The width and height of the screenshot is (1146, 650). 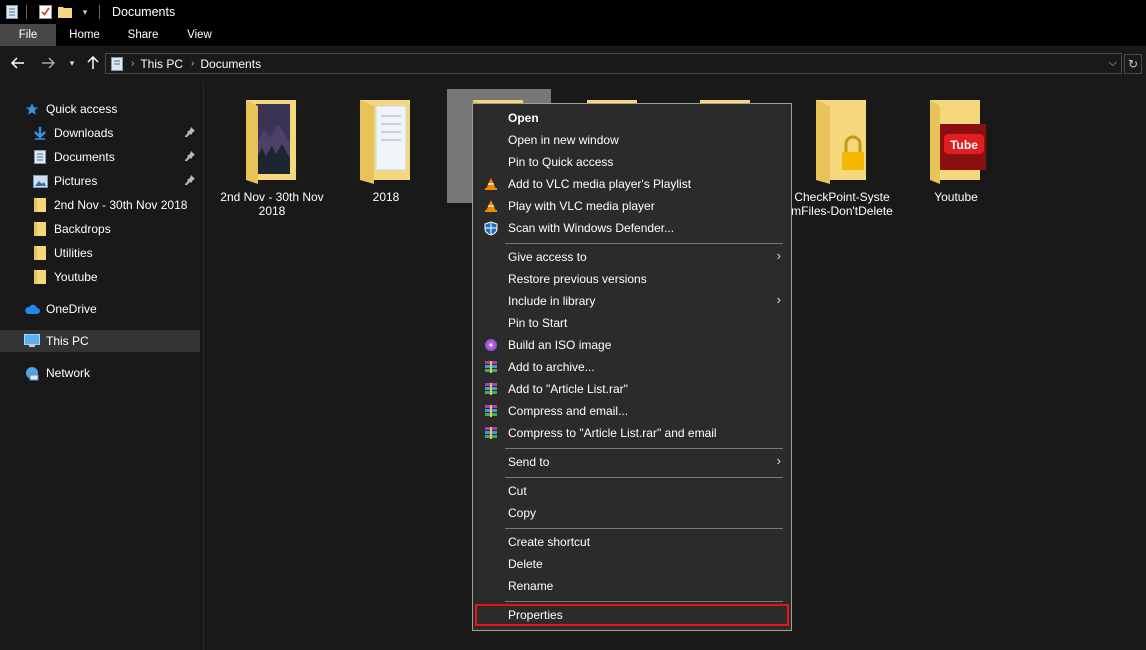 What do you see at coordinates (842, 158) in the screenshot?
I see `folder-item: CheckPoint-SystemFiles-Don'tDelete` at bounding box center [842, 158].